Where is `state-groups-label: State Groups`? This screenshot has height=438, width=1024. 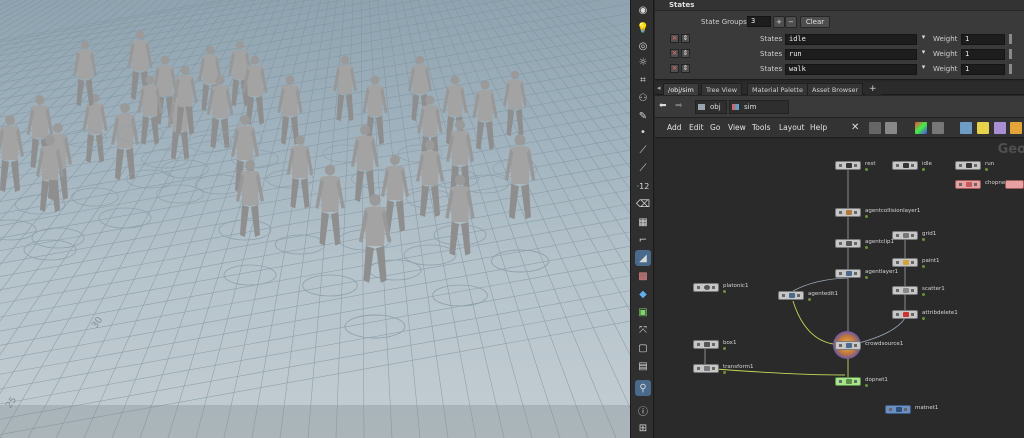
state-groups-label: State Groups is located at coordinates (724, 22).